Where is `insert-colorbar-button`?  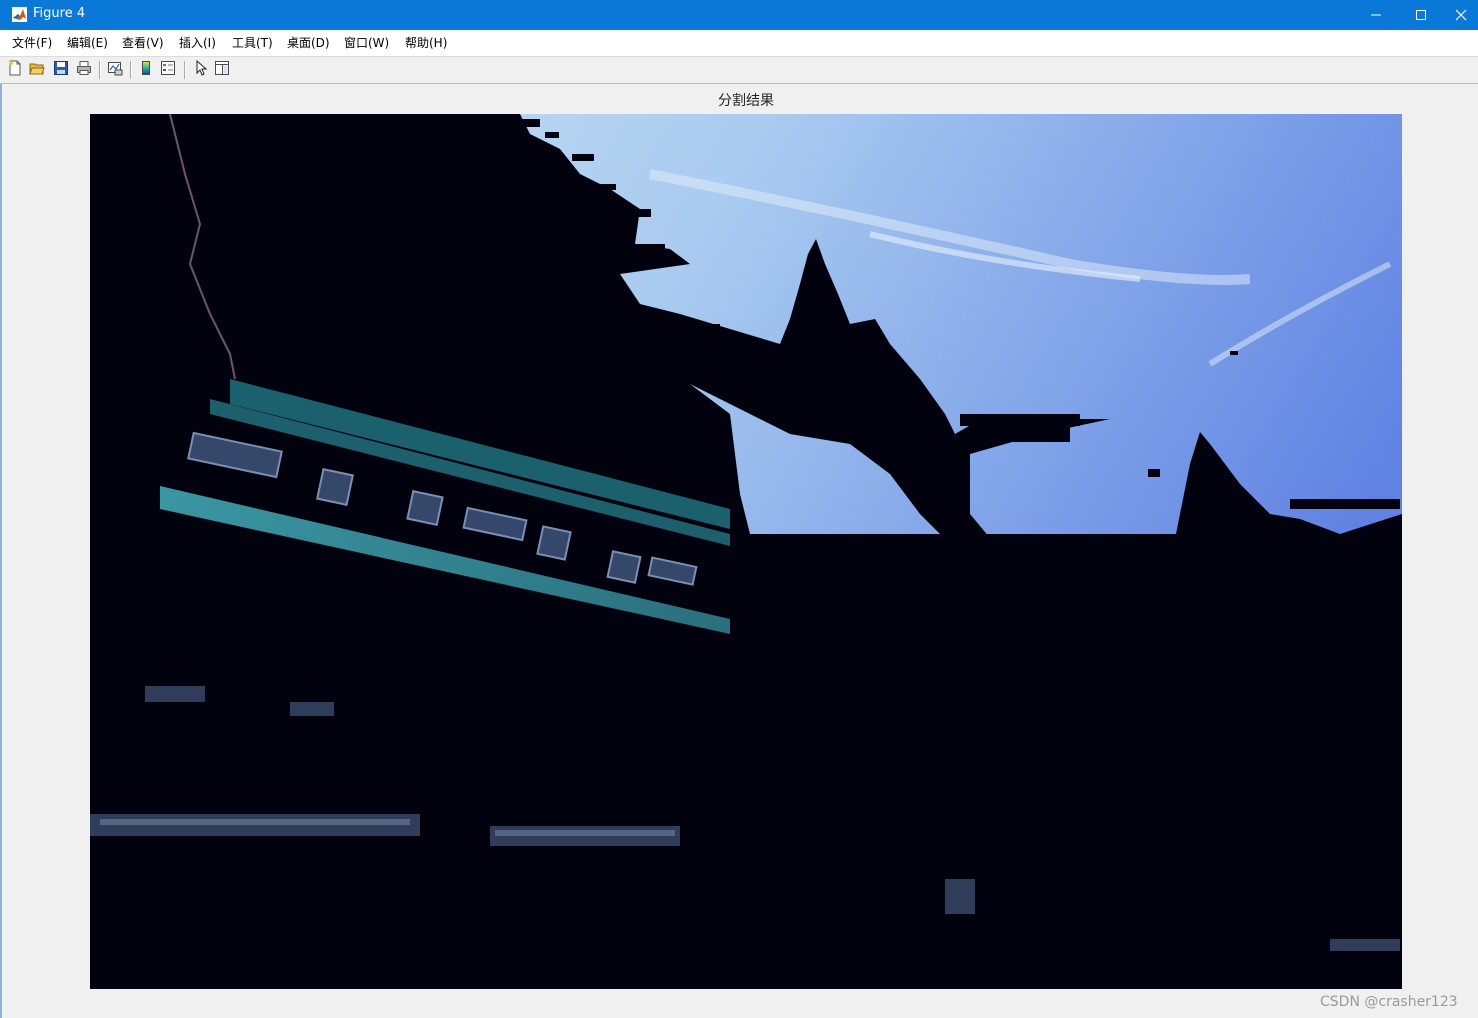
insert-colorbar-button is located at coordinates (146, 70).